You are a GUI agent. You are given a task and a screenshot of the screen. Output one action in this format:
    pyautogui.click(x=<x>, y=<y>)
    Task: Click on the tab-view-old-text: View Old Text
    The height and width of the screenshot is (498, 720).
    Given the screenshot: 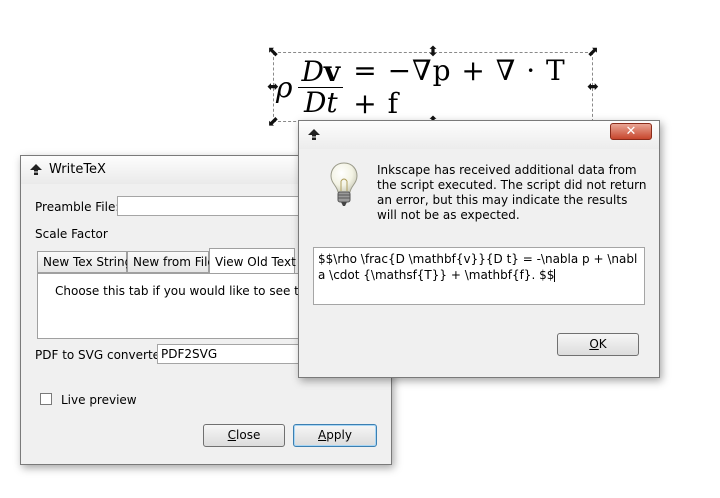 What is the action you would take?
    pyautogui.click(x=252, y=261)
    